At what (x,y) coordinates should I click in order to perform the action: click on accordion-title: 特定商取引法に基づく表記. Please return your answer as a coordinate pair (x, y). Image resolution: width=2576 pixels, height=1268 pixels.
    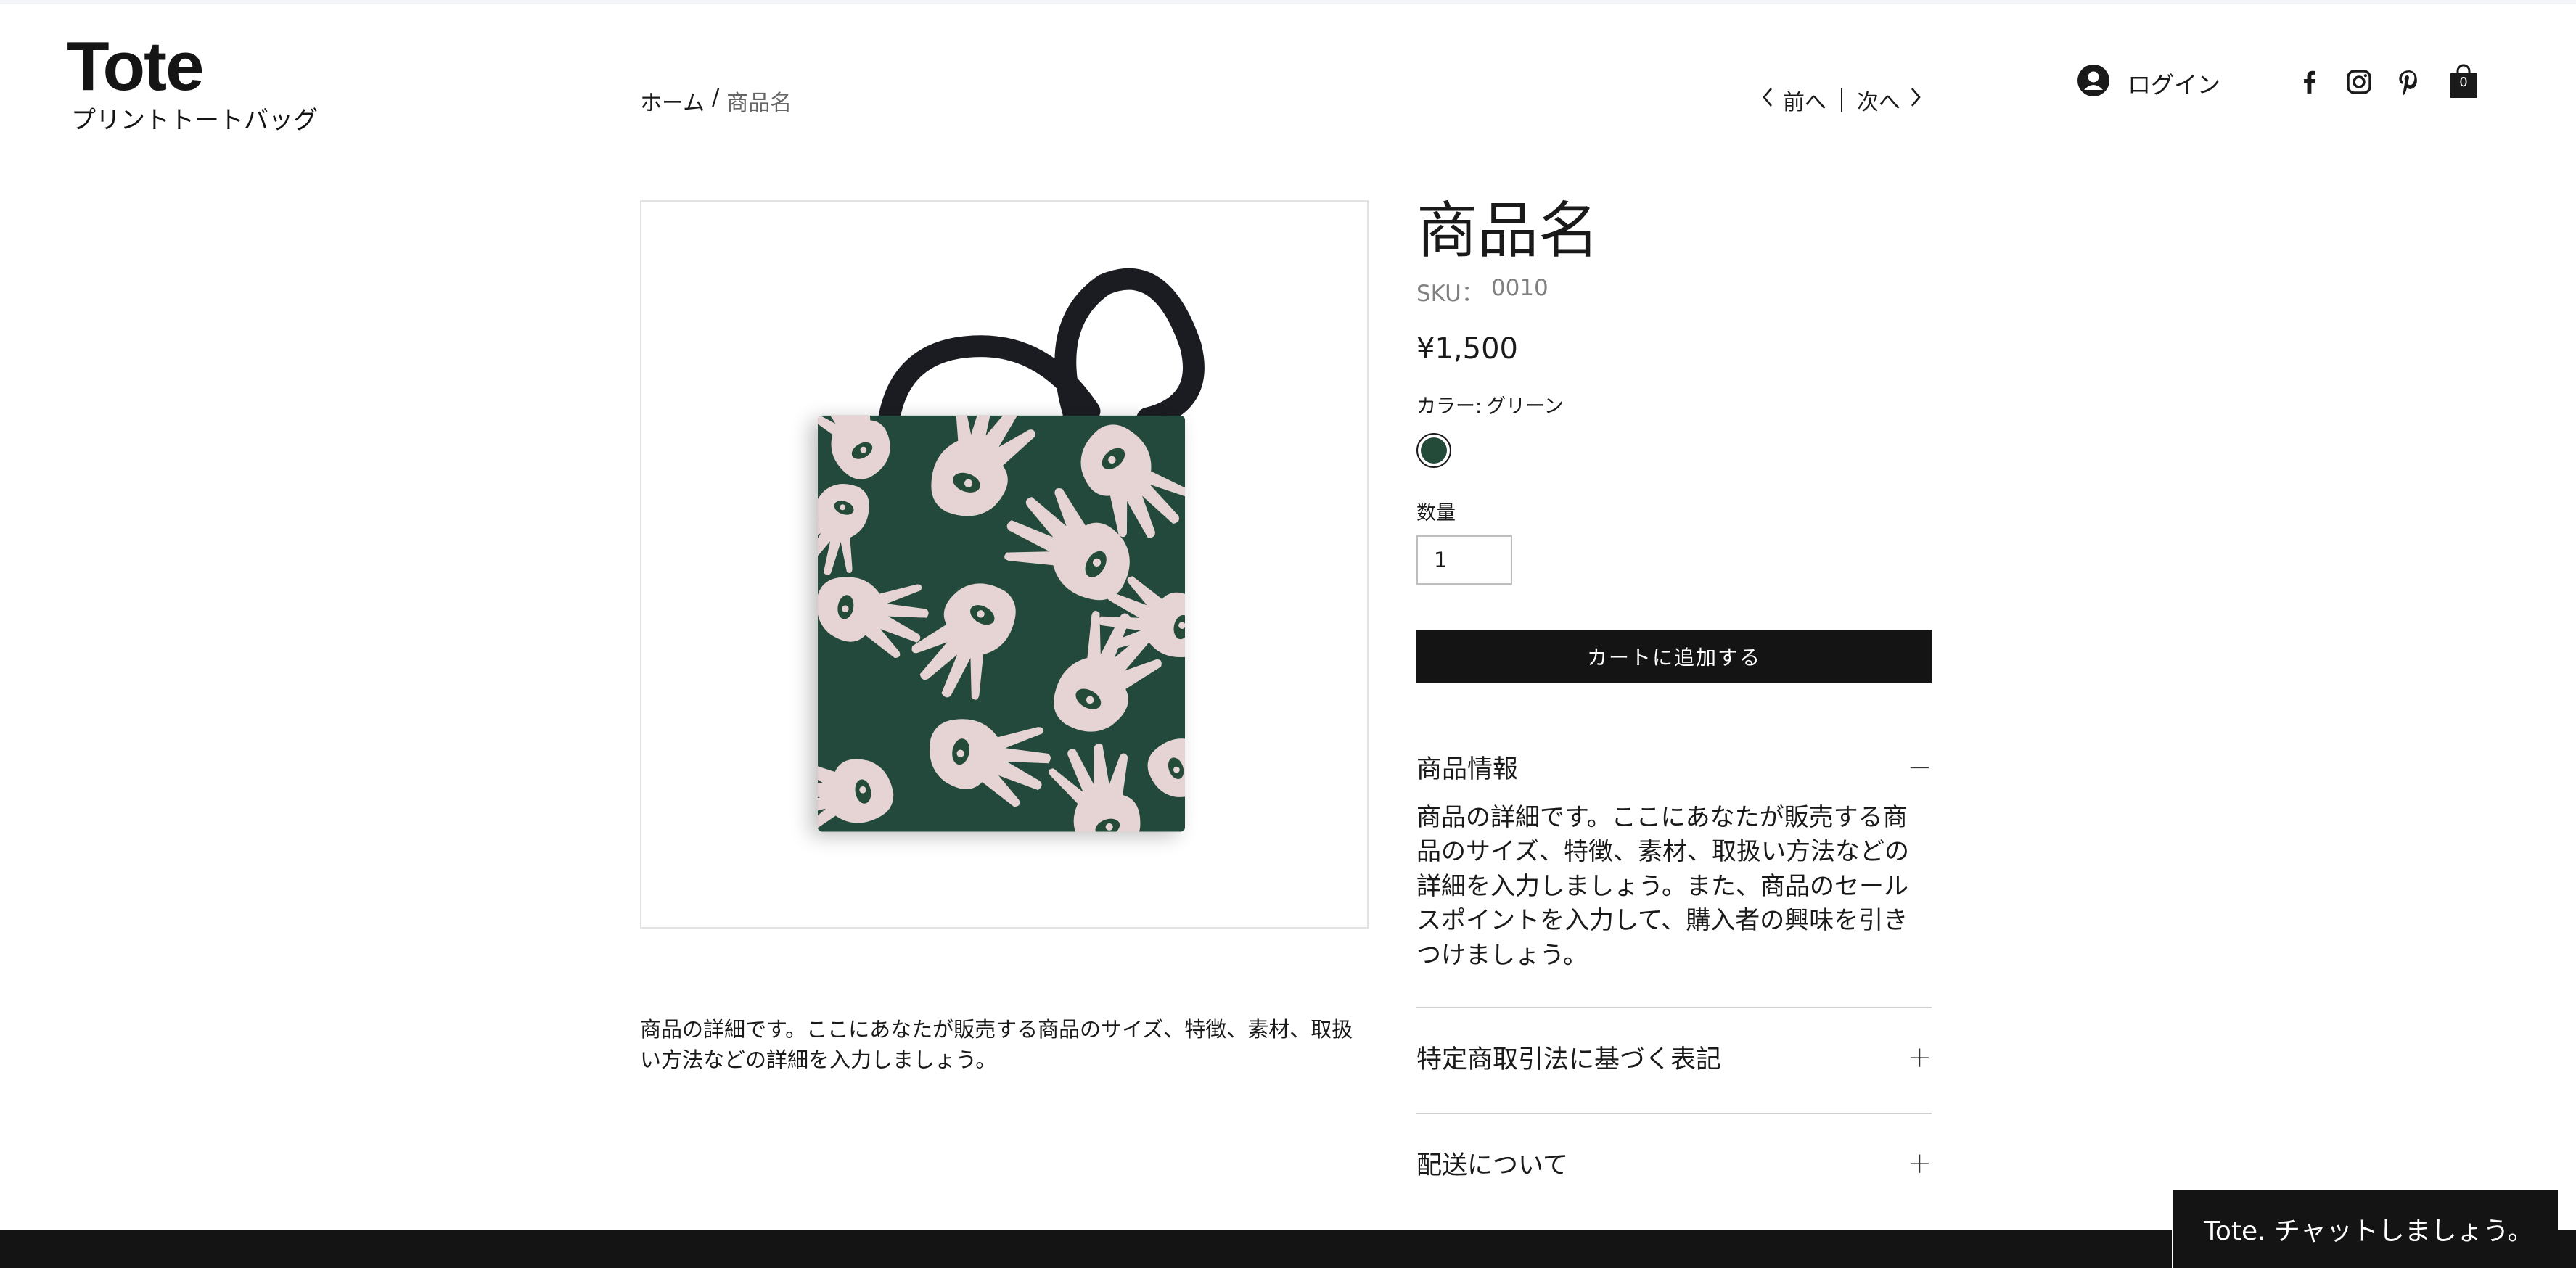
    Looking at the image, I should click on (1569, 1060).